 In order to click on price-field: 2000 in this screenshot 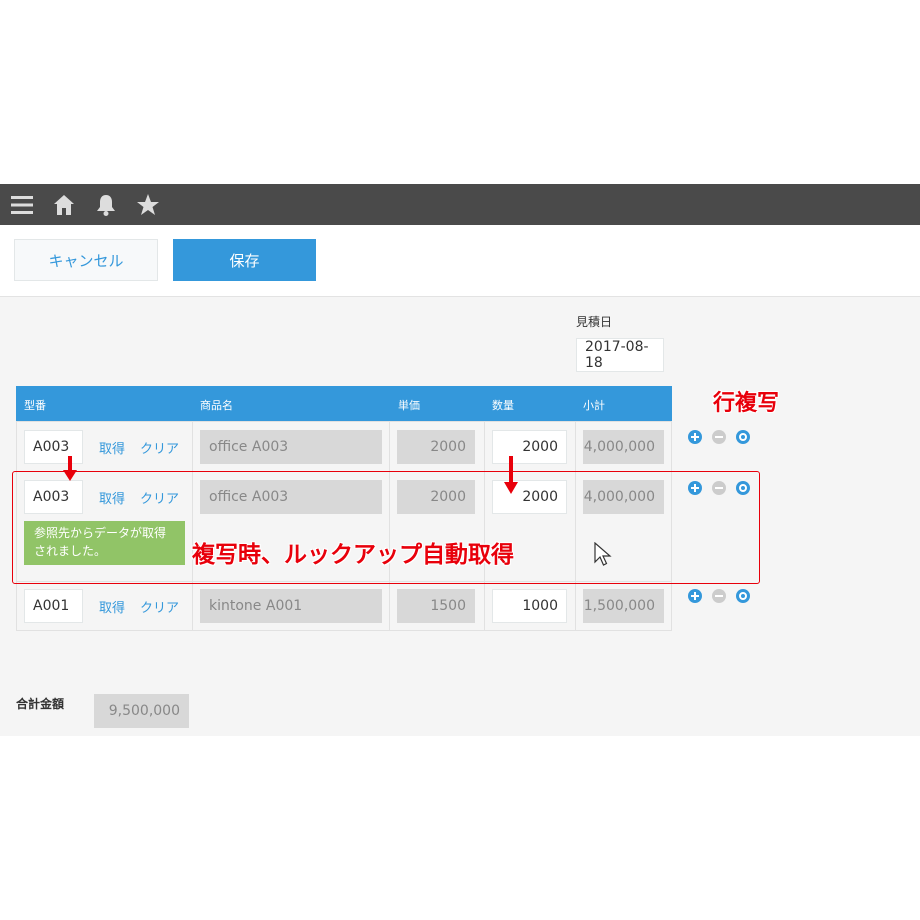, I will do `click(436, 447)`.